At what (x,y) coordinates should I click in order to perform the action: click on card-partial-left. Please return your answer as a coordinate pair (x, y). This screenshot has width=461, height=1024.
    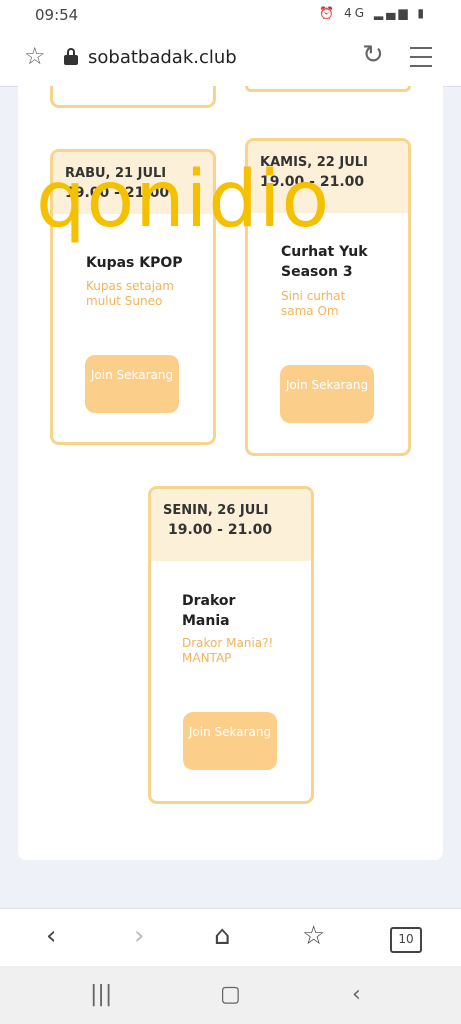
    Looking at the image, I should click on (133, 97).